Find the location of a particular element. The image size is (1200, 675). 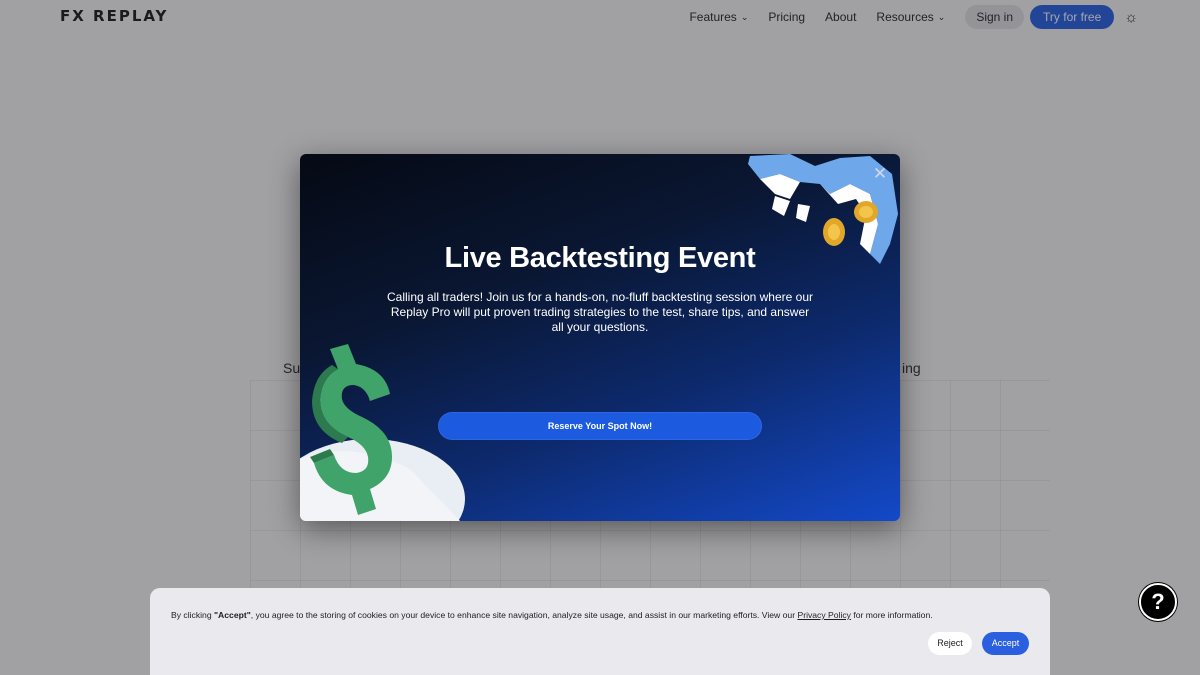

cookie-text-prefix: By clicking is located at coordinates (192, 615).